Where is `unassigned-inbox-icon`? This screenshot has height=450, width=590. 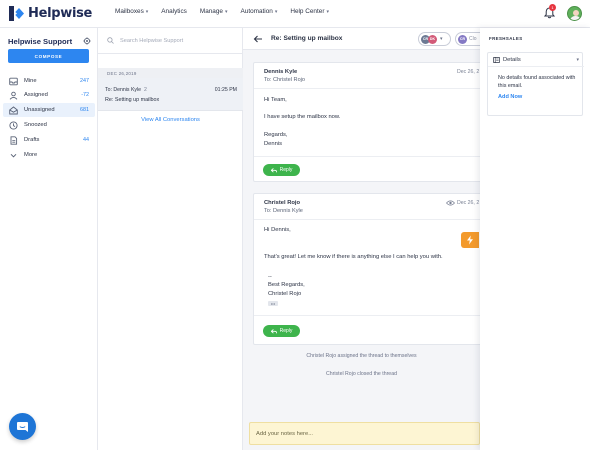
unassigned-inbox-icon is located at coordinates (13, 109).